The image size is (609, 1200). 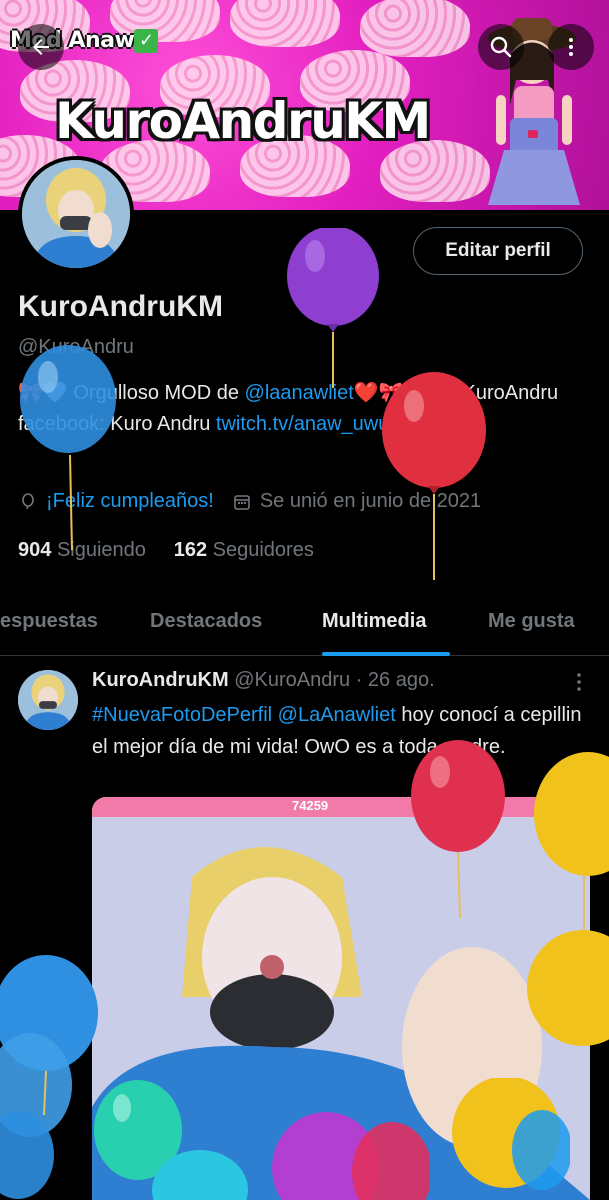 I want to click on back-arrow-icon, so click(x=41, y=47).